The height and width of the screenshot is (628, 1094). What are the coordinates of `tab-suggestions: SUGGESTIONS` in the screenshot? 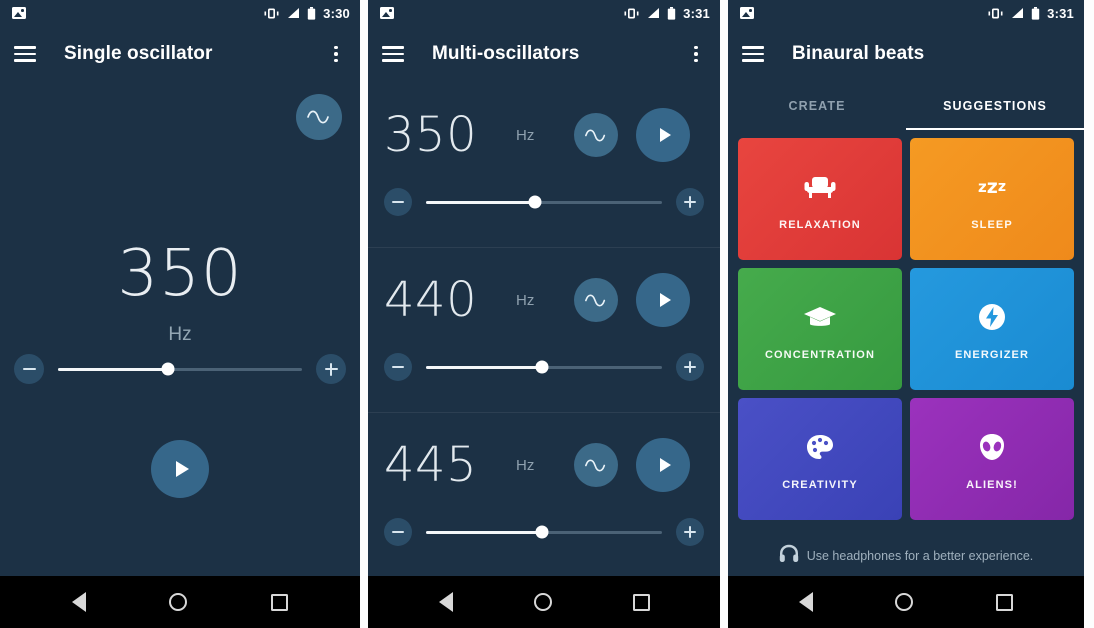 It's located at (995, 106).